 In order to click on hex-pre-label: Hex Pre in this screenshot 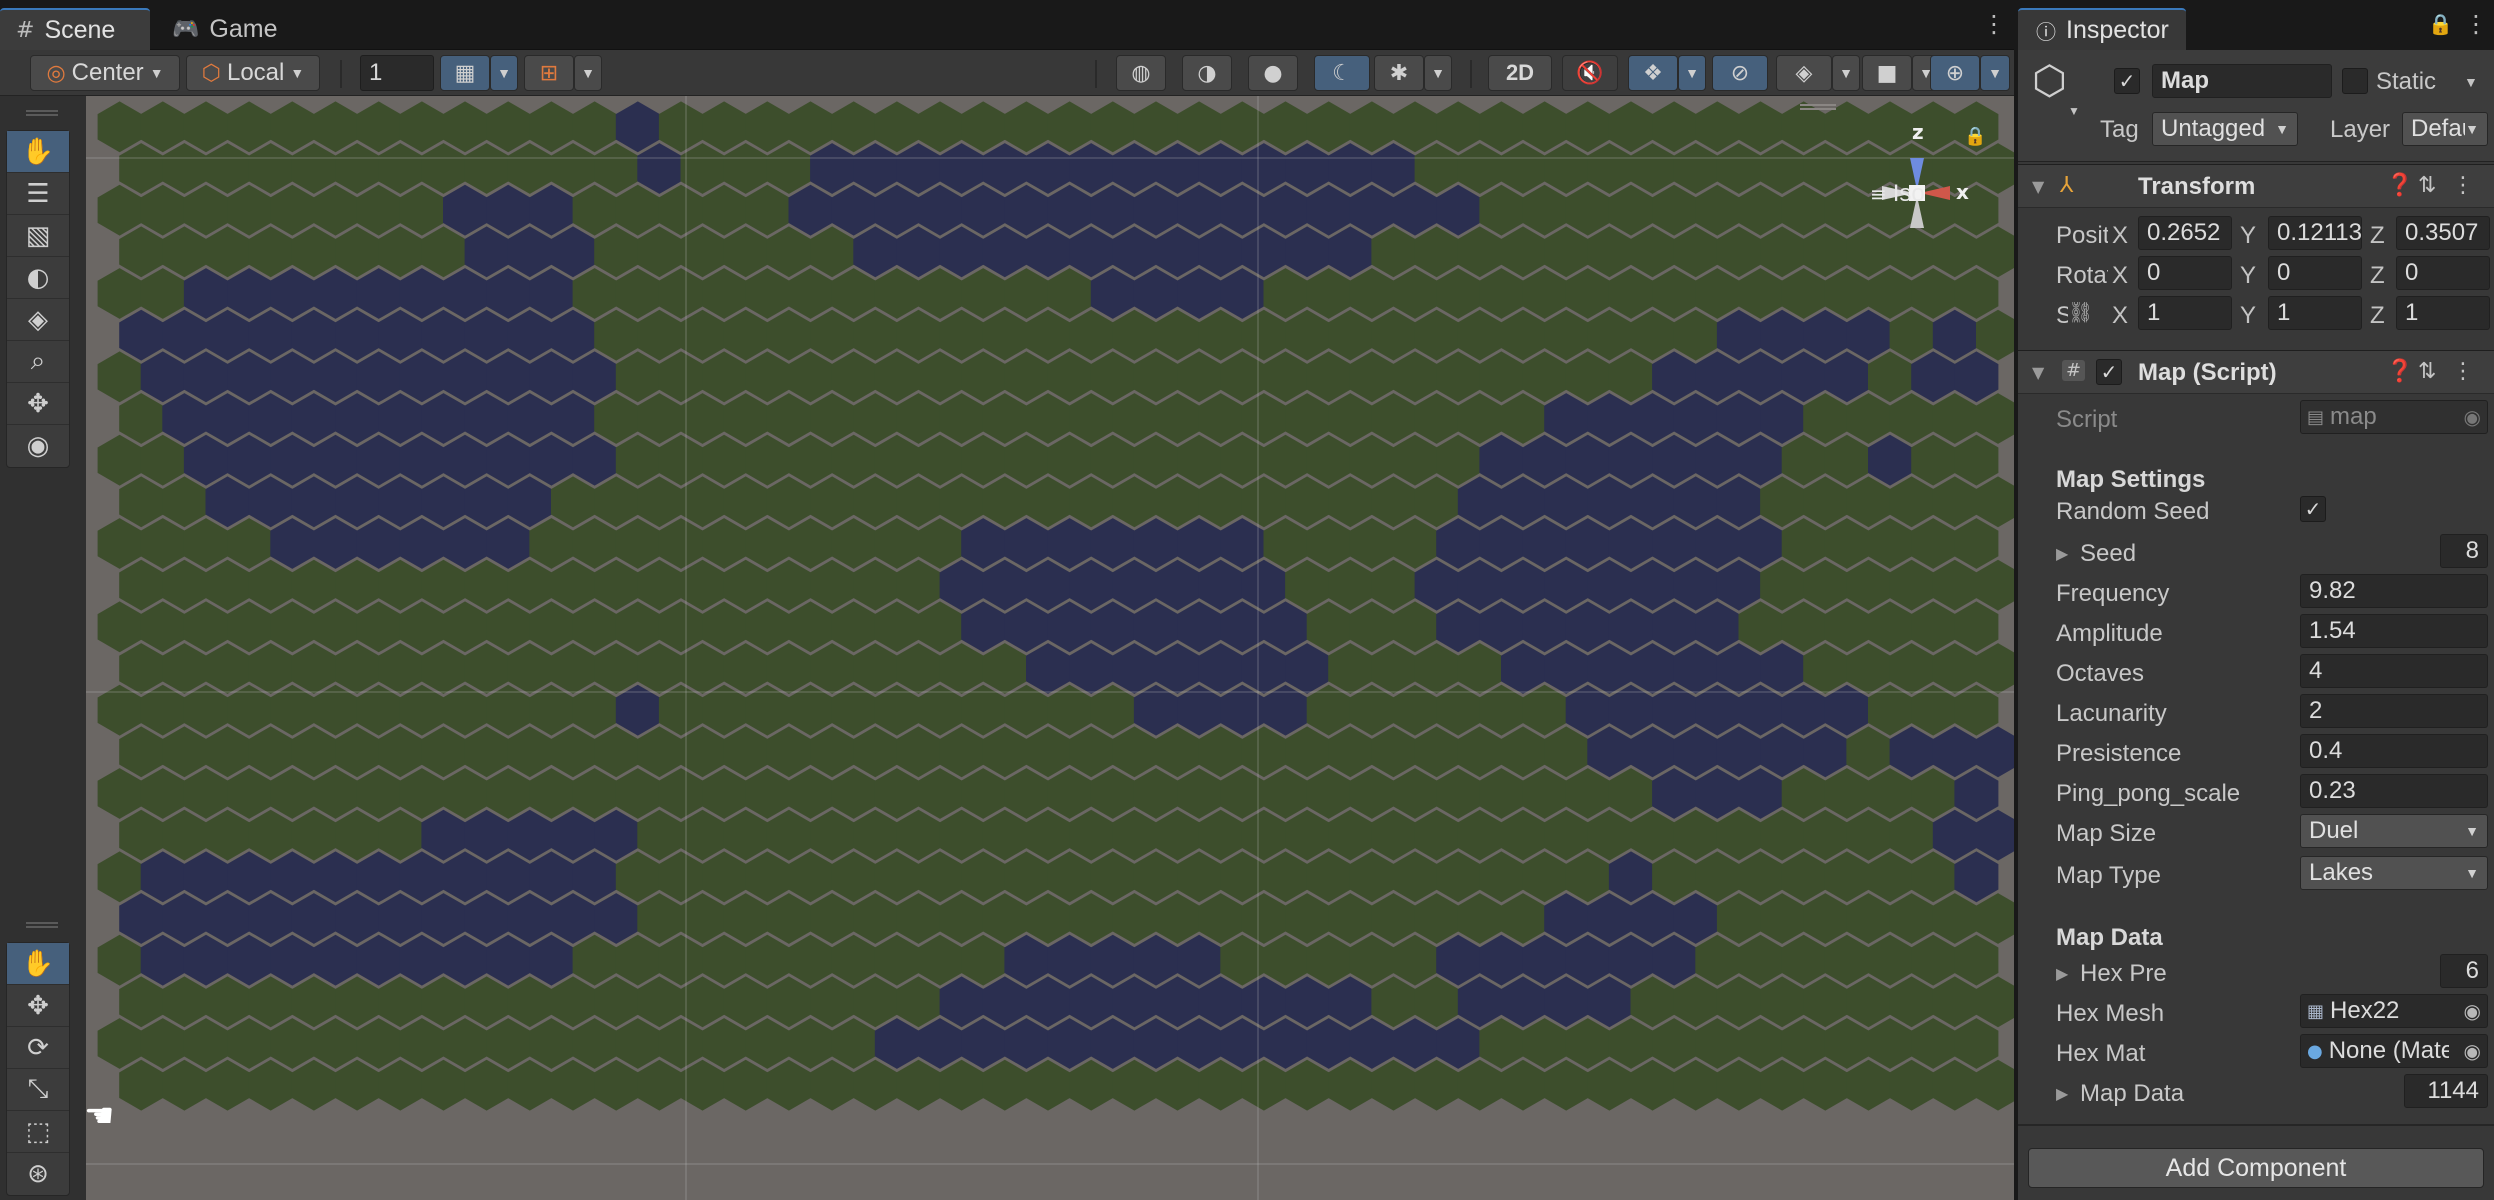, I will do `click(2123, 974)`.